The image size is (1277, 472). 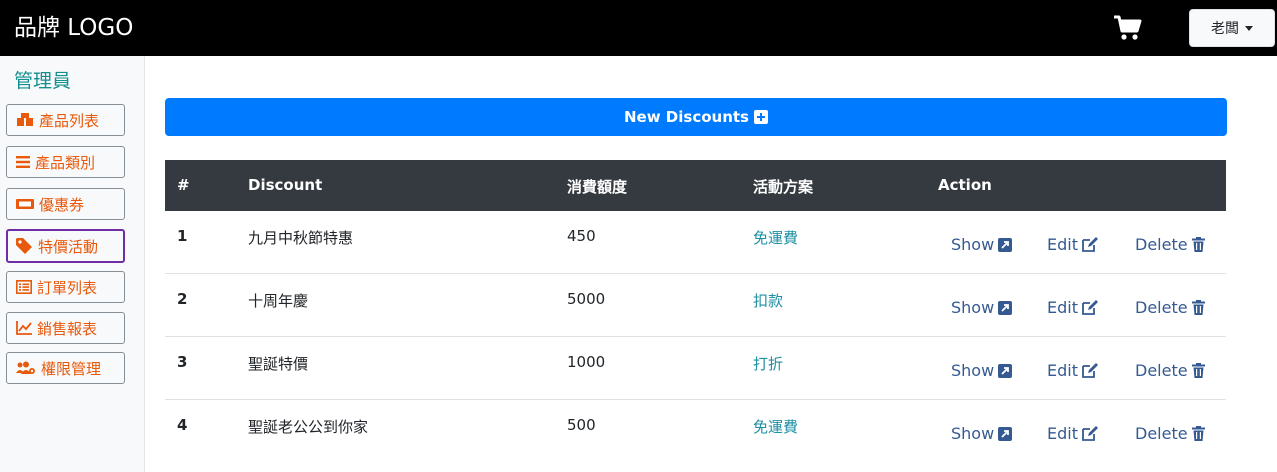 What do you see at coordinates (182, 425) in the screenshot?
I see `row-index: 4` at bounding box center [182, 425].